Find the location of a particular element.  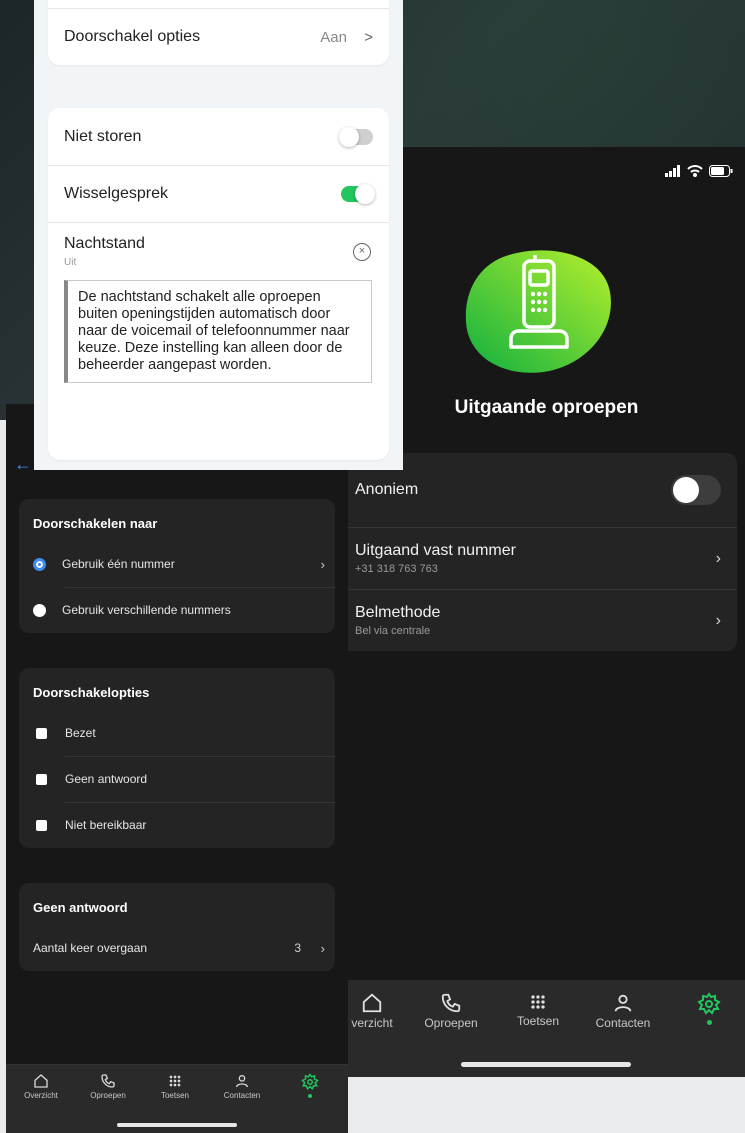

call-method-value: Bel via centrale is located at coordinates (393, 631).